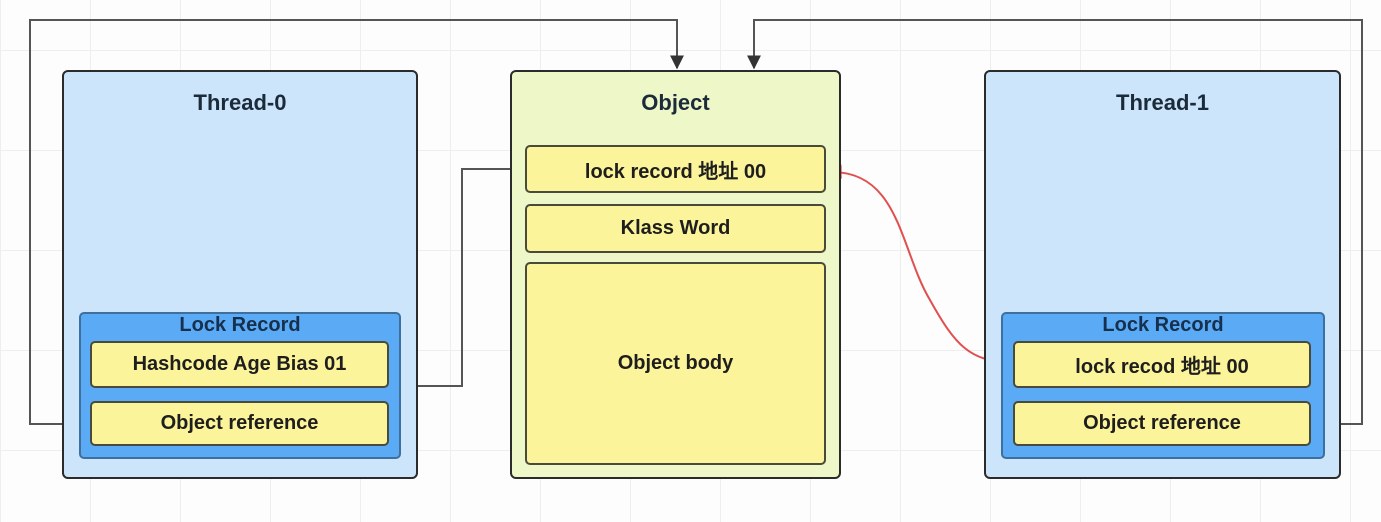 This screenshot has width=1381, height=522. I want to click on thread-1-title: Thread-1, so click(1162, 102).